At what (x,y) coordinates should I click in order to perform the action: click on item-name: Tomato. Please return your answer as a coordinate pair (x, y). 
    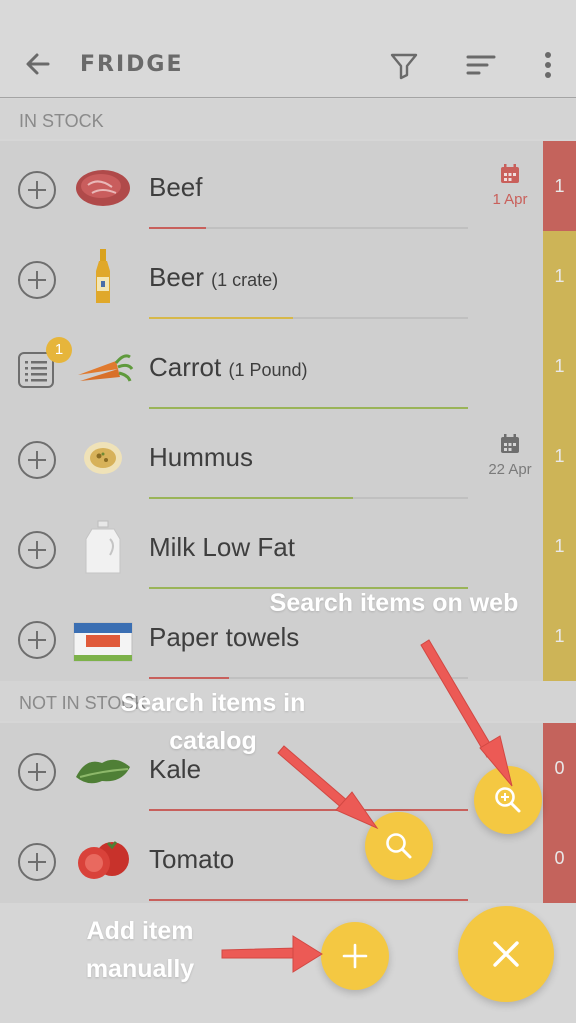
    Looking at the image, I should click on (192, 859).